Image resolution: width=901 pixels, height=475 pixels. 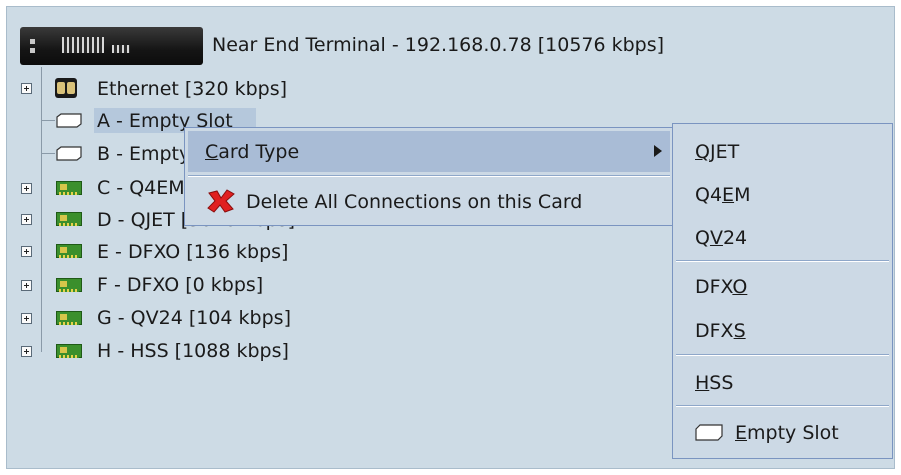 What do you see at coordinates (221, 201) in the screenshot?
I see `delete-icon` at bounding box center [221, 201].